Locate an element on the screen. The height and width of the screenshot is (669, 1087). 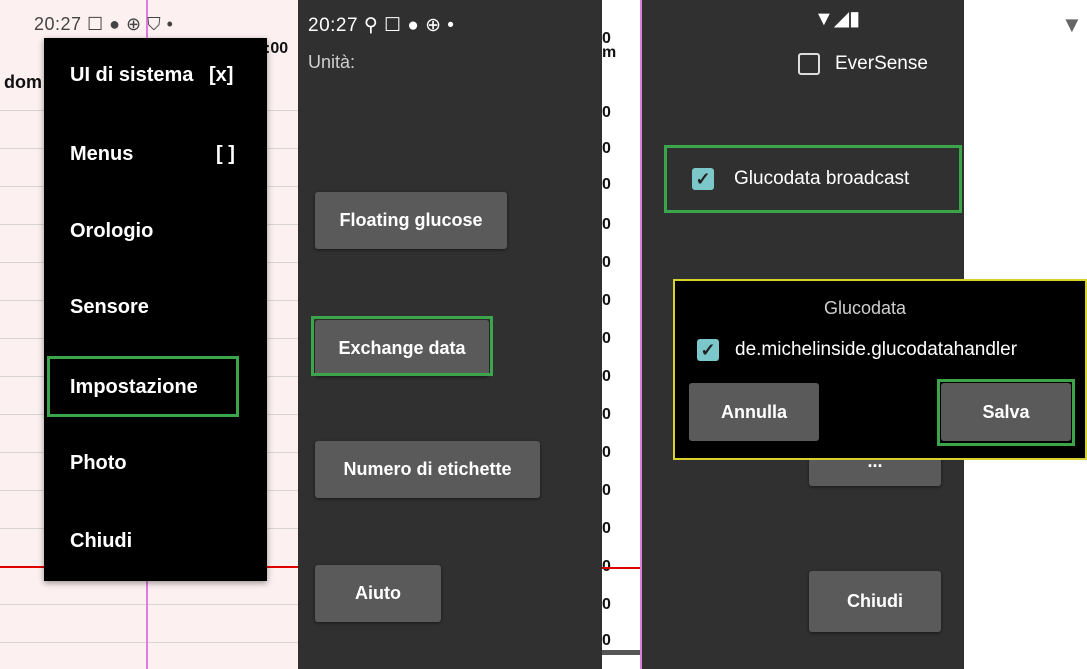
dialog-title: Glucodata is located at coordinates (865, 308).